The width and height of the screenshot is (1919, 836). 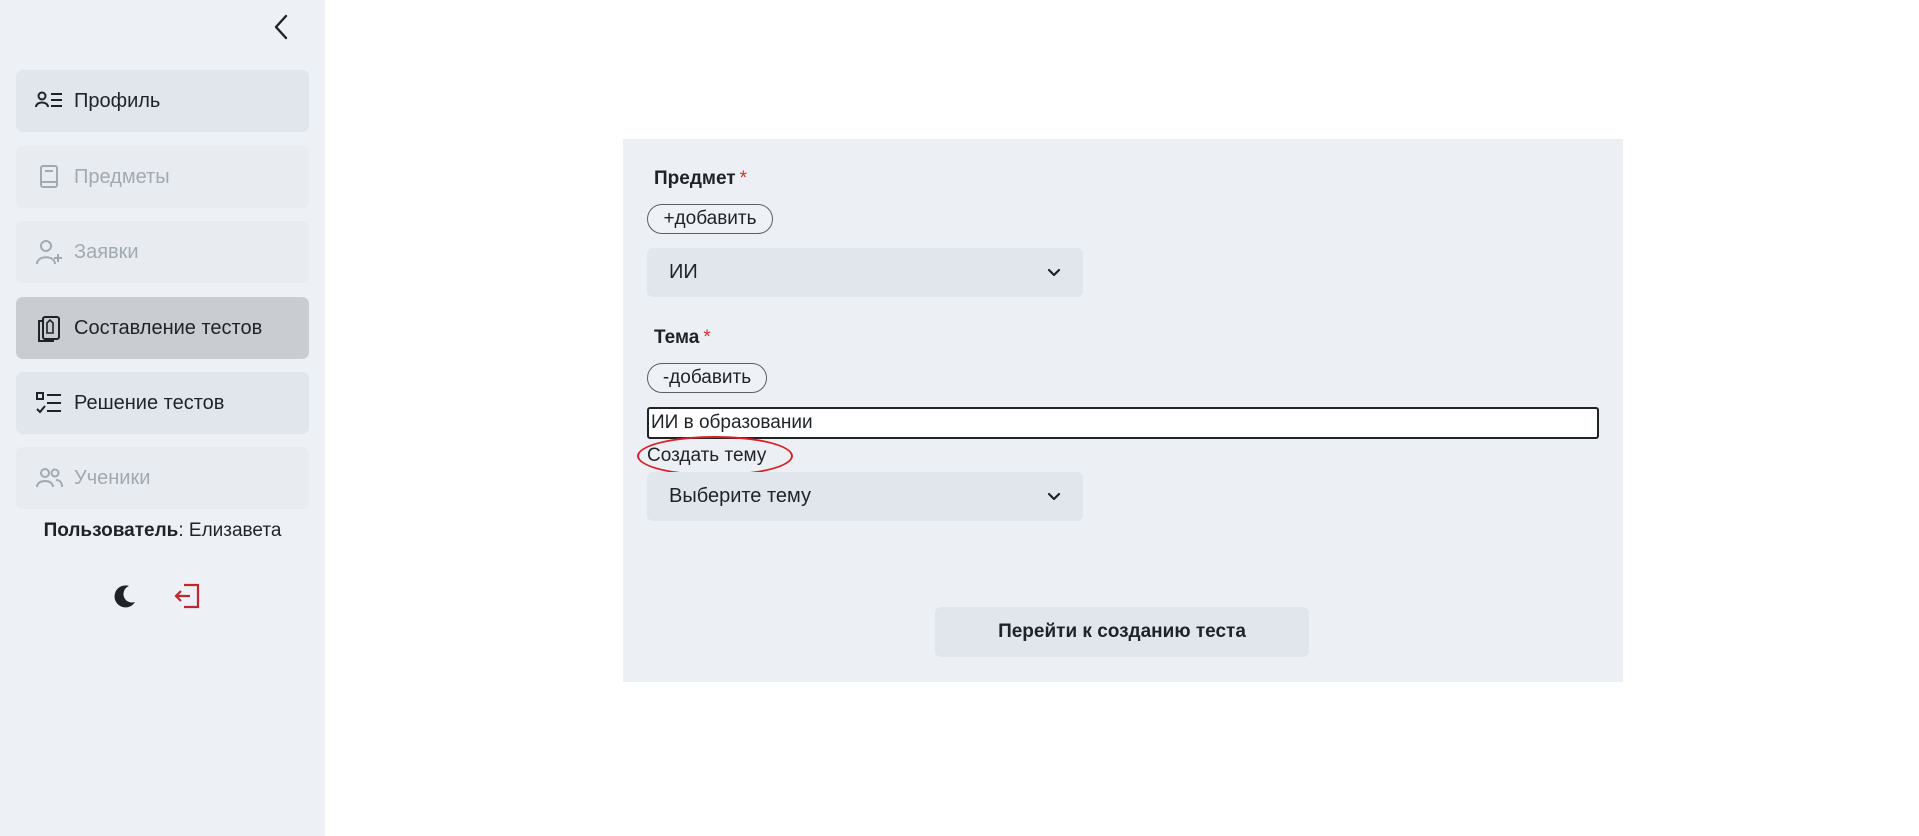 I want to click on users-icon, so click(x=49, y=478).